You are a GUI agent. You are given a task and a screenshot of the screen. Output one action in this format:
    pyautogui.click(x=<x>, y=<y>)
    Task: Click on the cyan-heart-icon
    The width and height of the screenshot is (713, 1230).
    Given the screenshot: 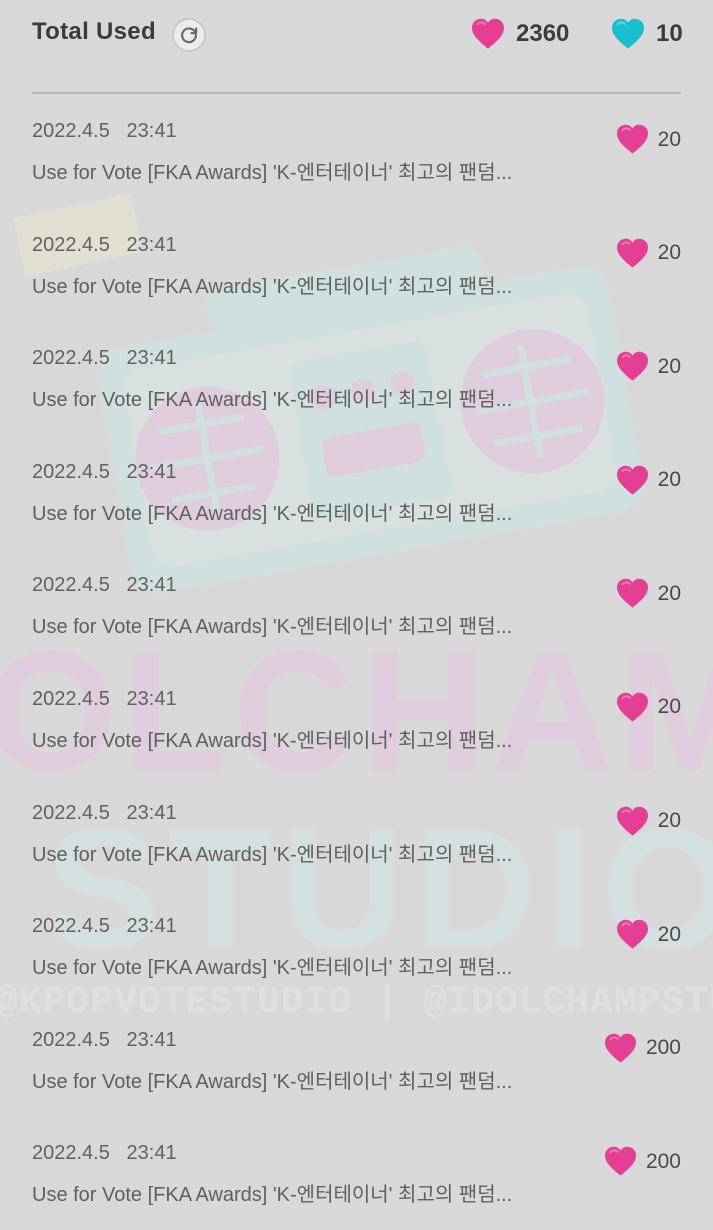 What is the action you would take?
    pyautogui.click(x=628, y=34)
    